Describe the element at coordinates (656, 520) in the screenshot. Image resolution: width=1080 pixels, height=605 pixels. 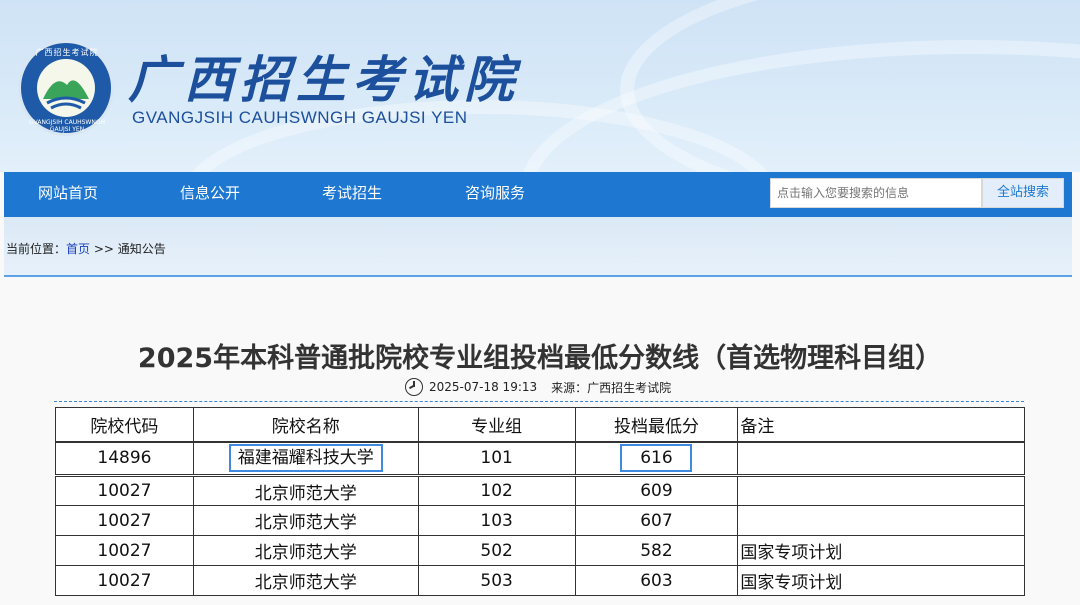
I see `cell-min-score: 607` at that location.